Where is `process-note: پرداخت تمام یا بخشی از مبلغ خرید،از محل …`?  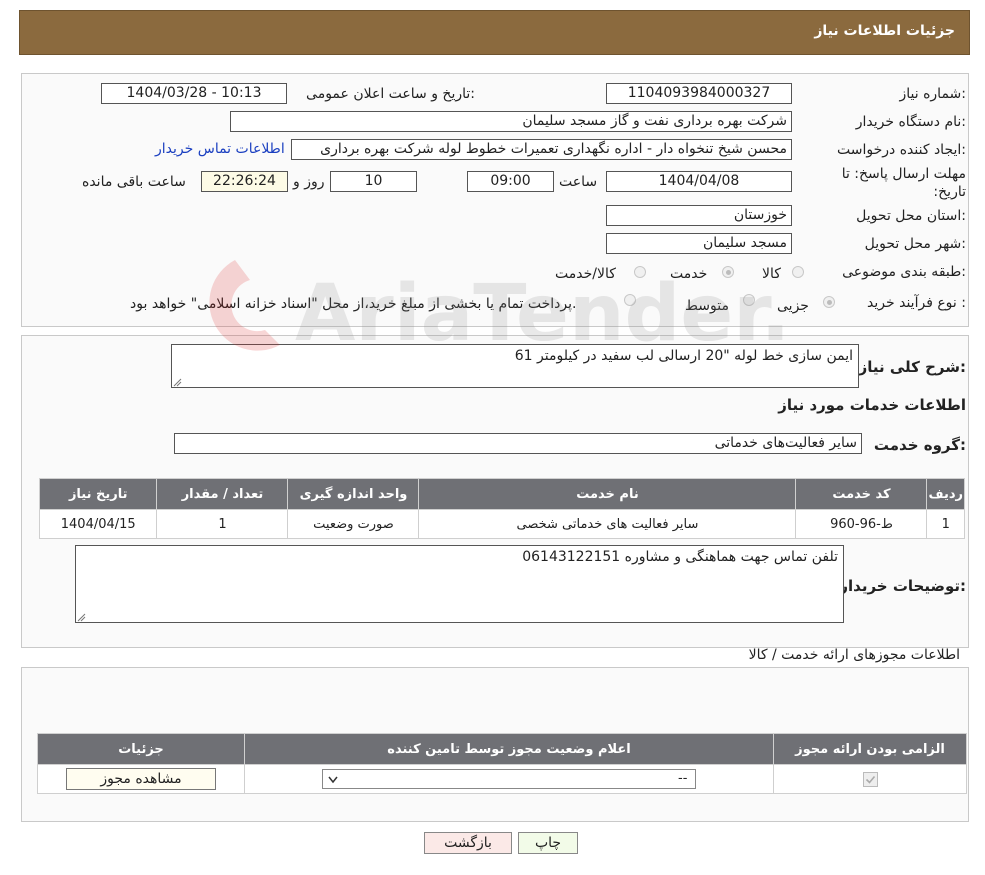 process-note: پرداخت تمام یا بخشی از مبلغ خرید،از محل … is located at coordinates (353, 304).